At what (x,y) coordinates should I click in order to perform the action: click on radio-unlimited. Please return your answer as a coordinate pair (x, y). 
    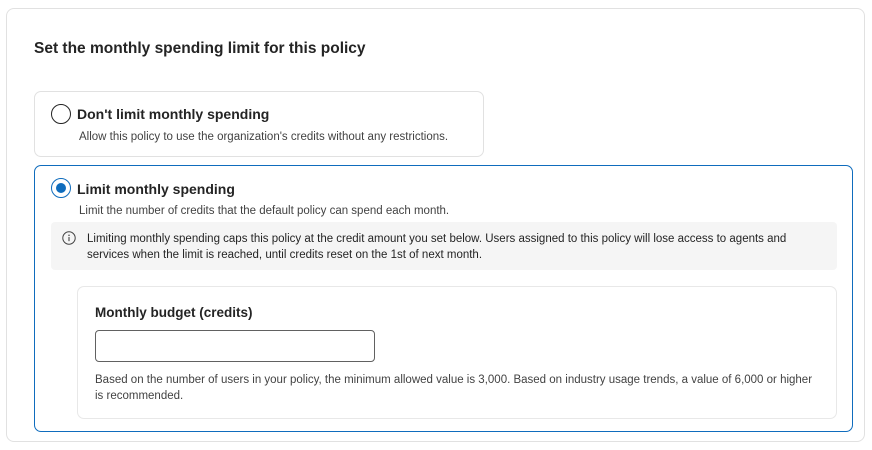
    Looking at the image, I should click on (61, 114).